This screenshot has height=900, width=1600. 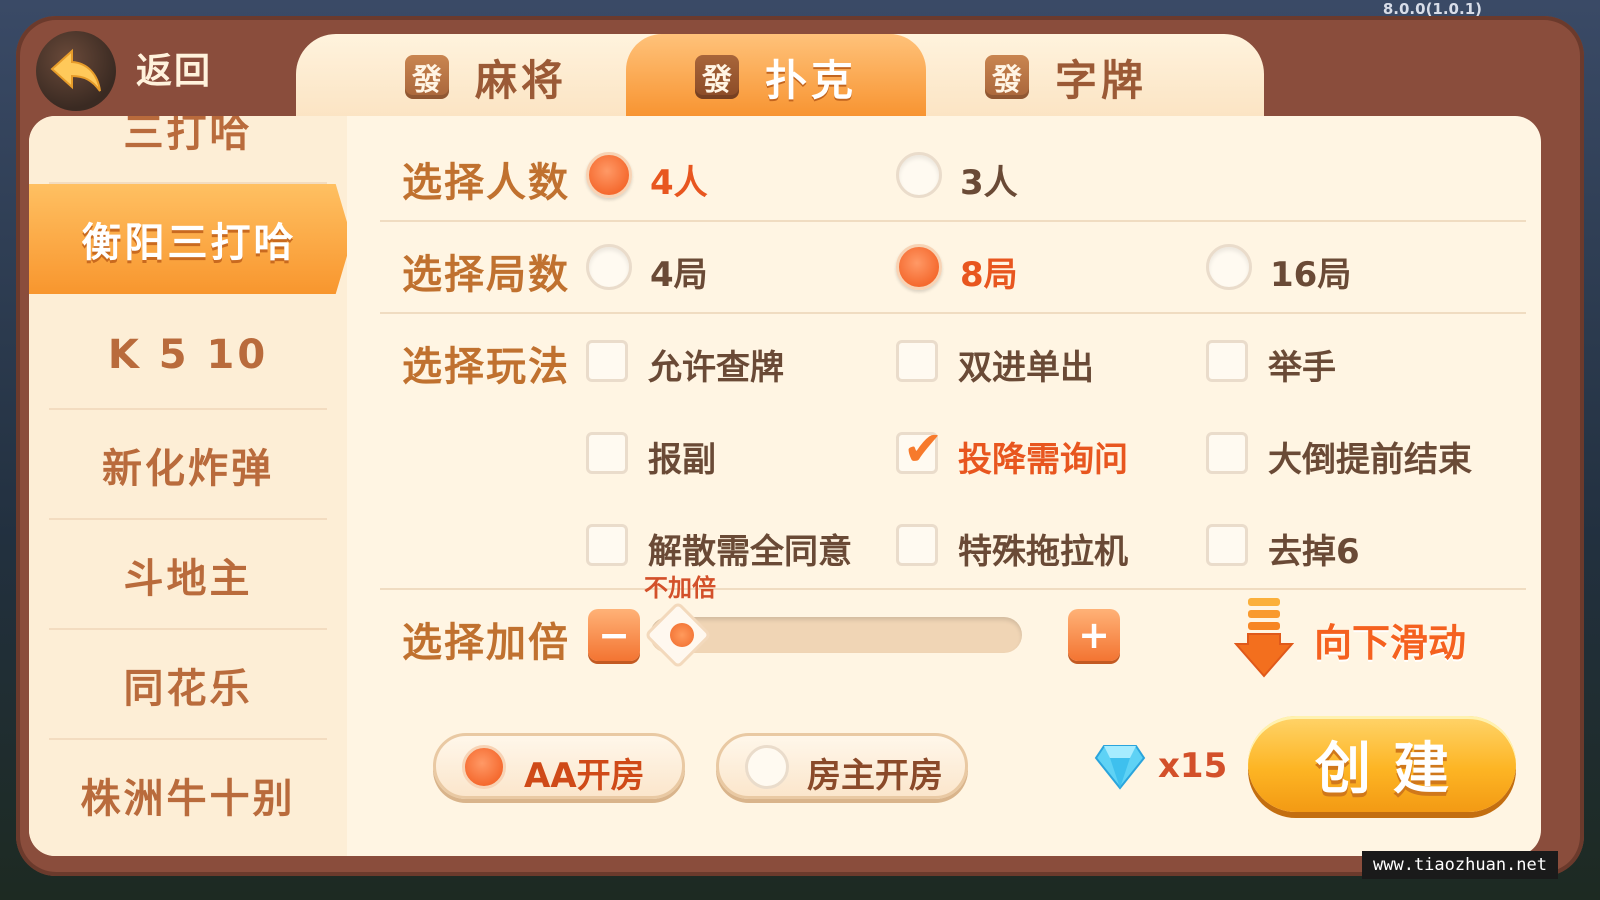 What do you see at coordinates (989, 271) in the screenshot?
I see `rounds-8-label: 8局` at bounding box center [989, 271].